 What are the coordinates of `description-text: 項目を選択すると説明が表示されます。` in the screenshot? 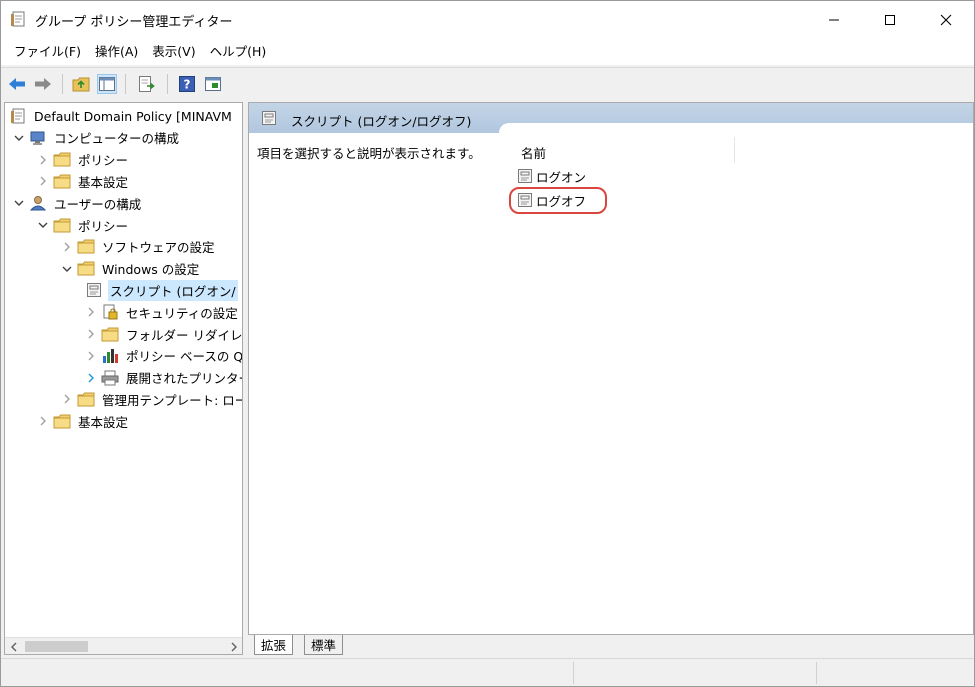 It's located at (369, 153).